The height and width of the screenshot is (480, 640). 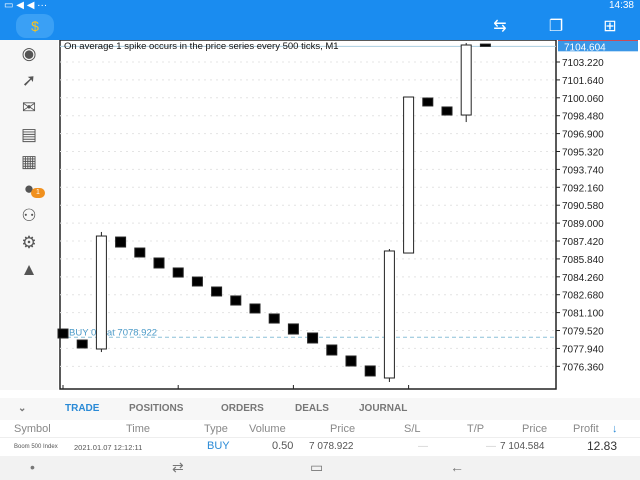 I want to click on col-current-price: Price, so click(x=534, y=429).